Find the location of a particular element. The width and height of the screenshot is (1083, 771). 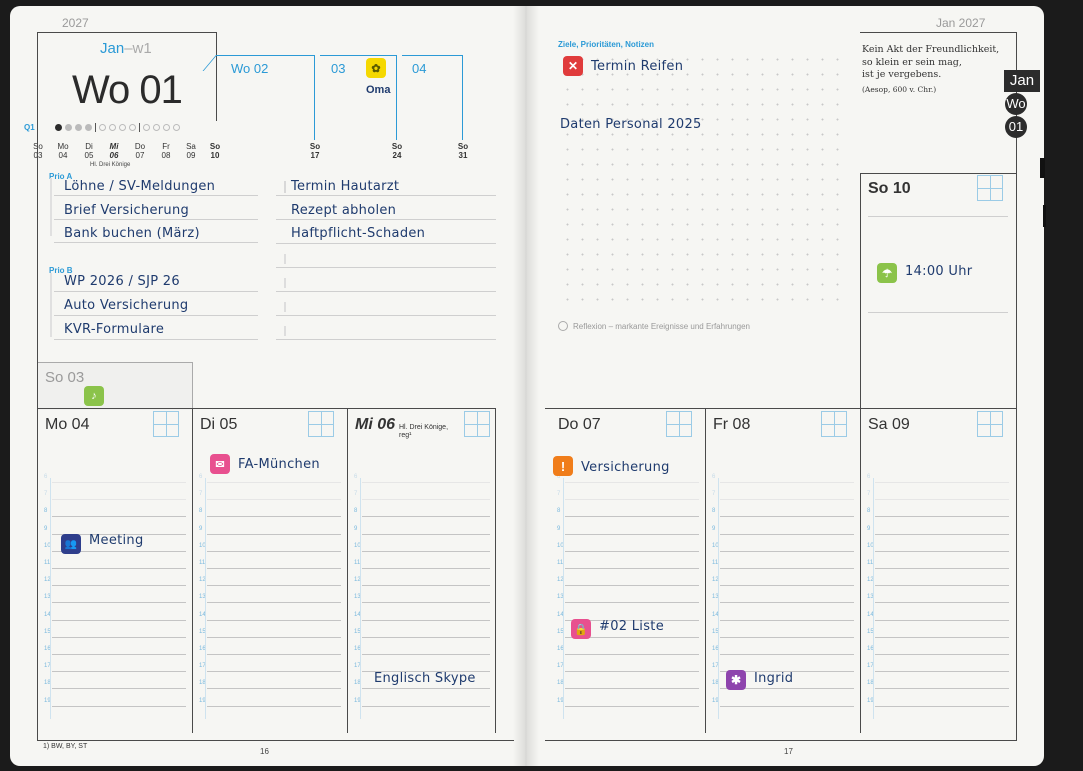

task-item: Löhne / SV-Meldungen is located at coordinates (139, 186).